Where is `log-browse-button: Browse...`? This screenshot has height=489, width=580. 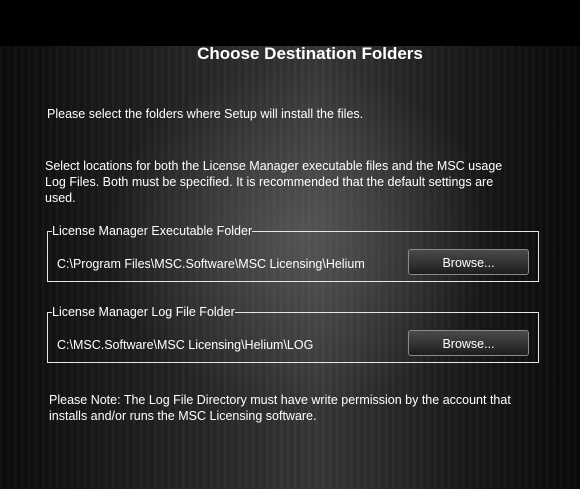
log-browse-button: Browse... is located at coordinates (468, 343).